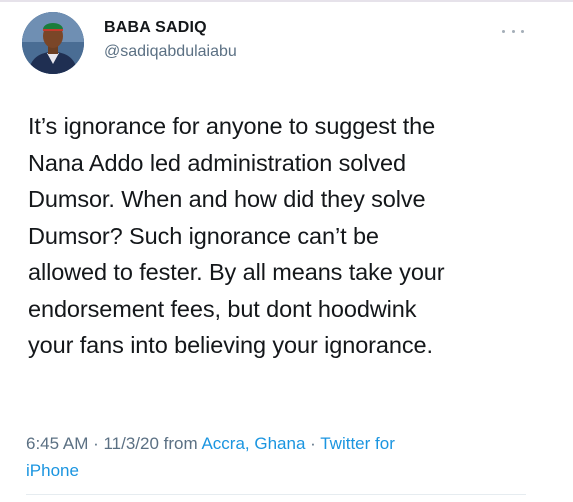  What do you see at coordinates (222, 308) in the screenshot?
I see `tweet-line: endorsement fees, but dont hoodwink` at bounding box center [222, 308].